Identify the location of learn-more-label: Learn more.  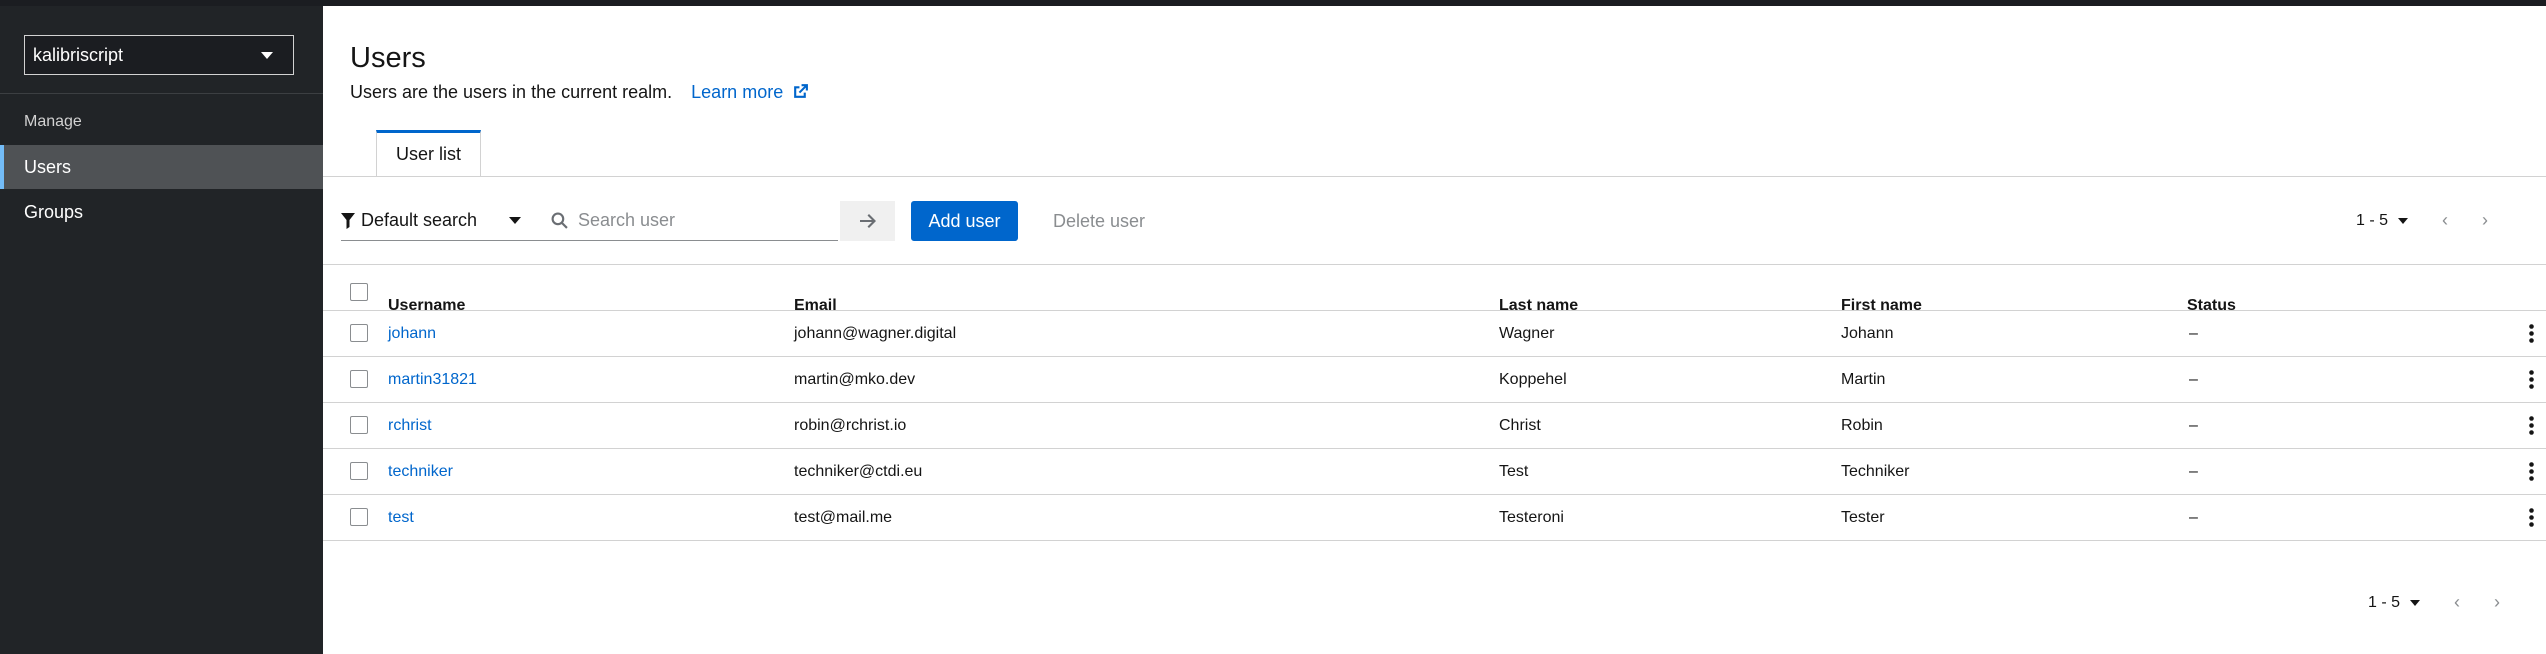
(737, 92).